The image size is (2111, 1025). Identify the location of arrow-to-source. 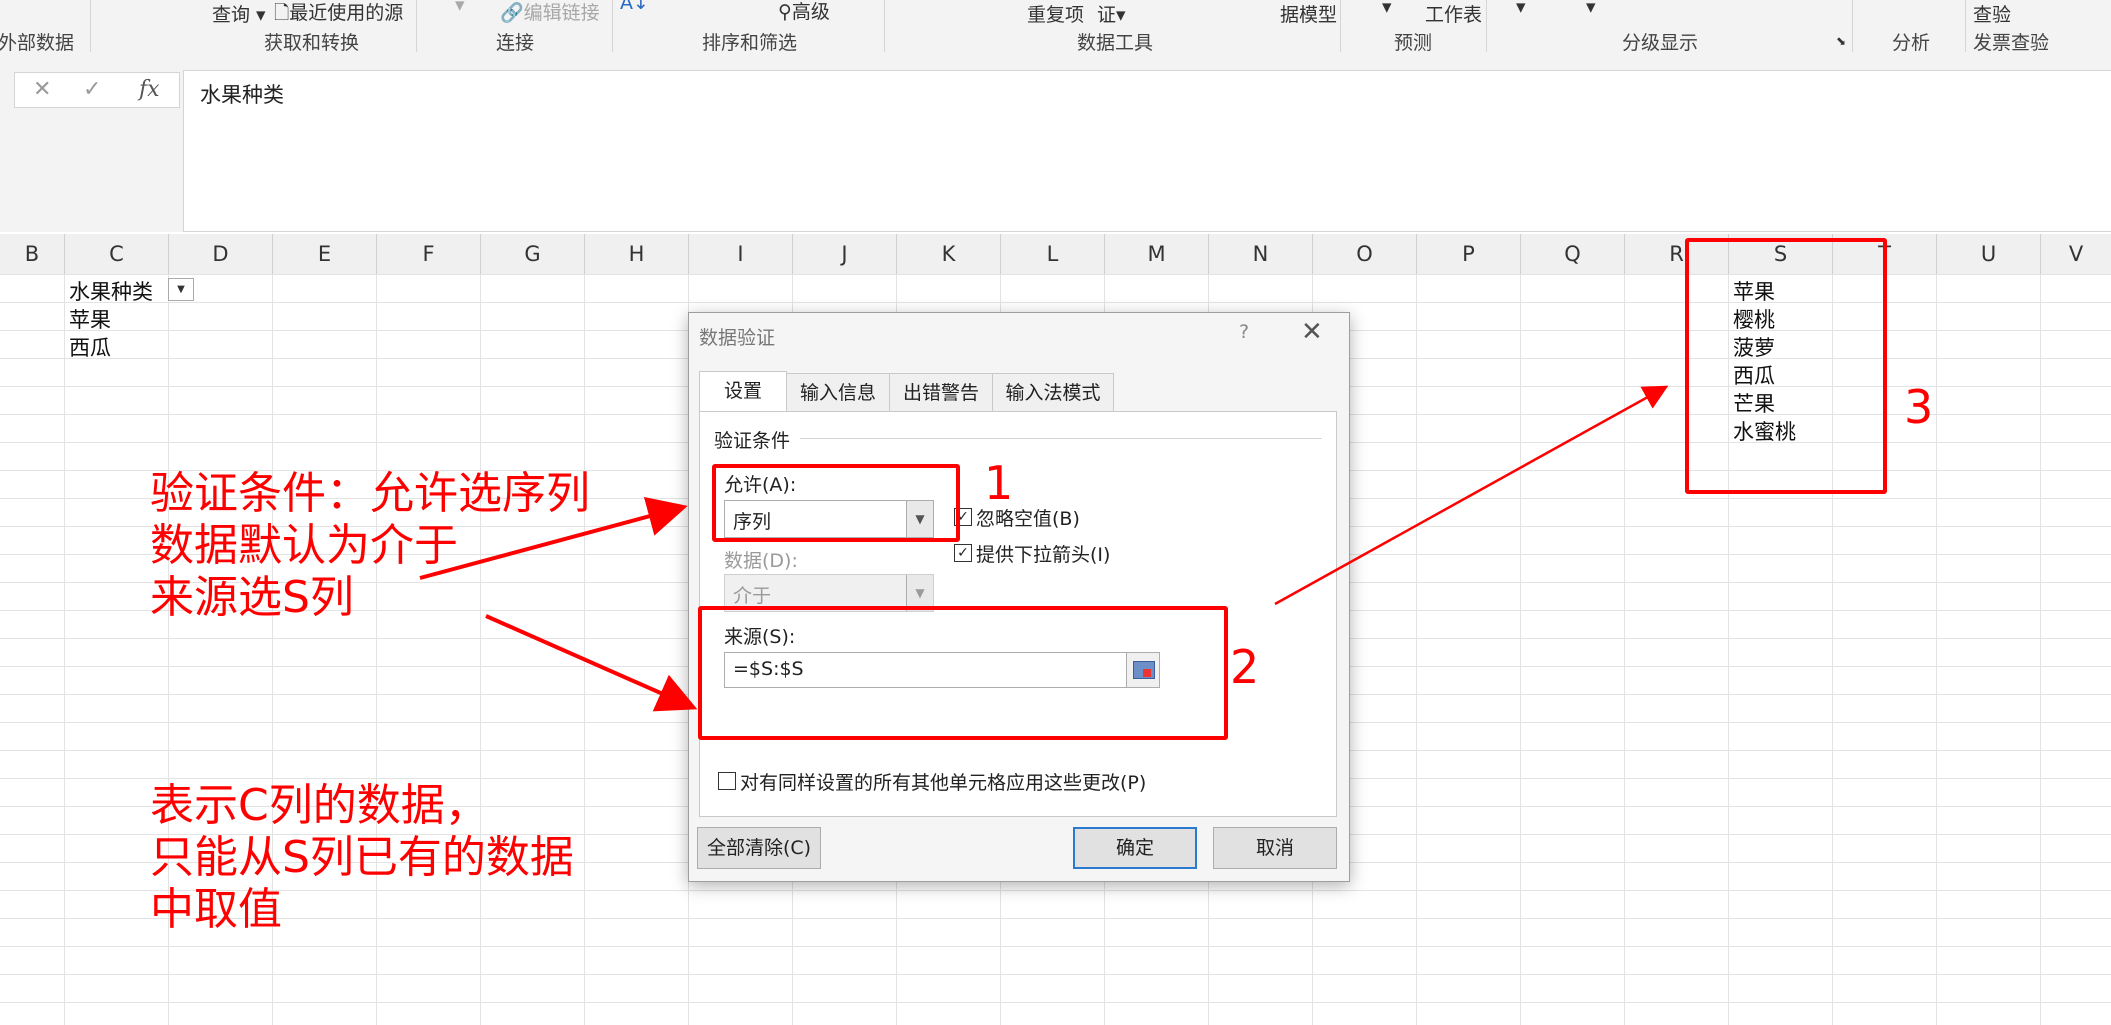
(591, 663).